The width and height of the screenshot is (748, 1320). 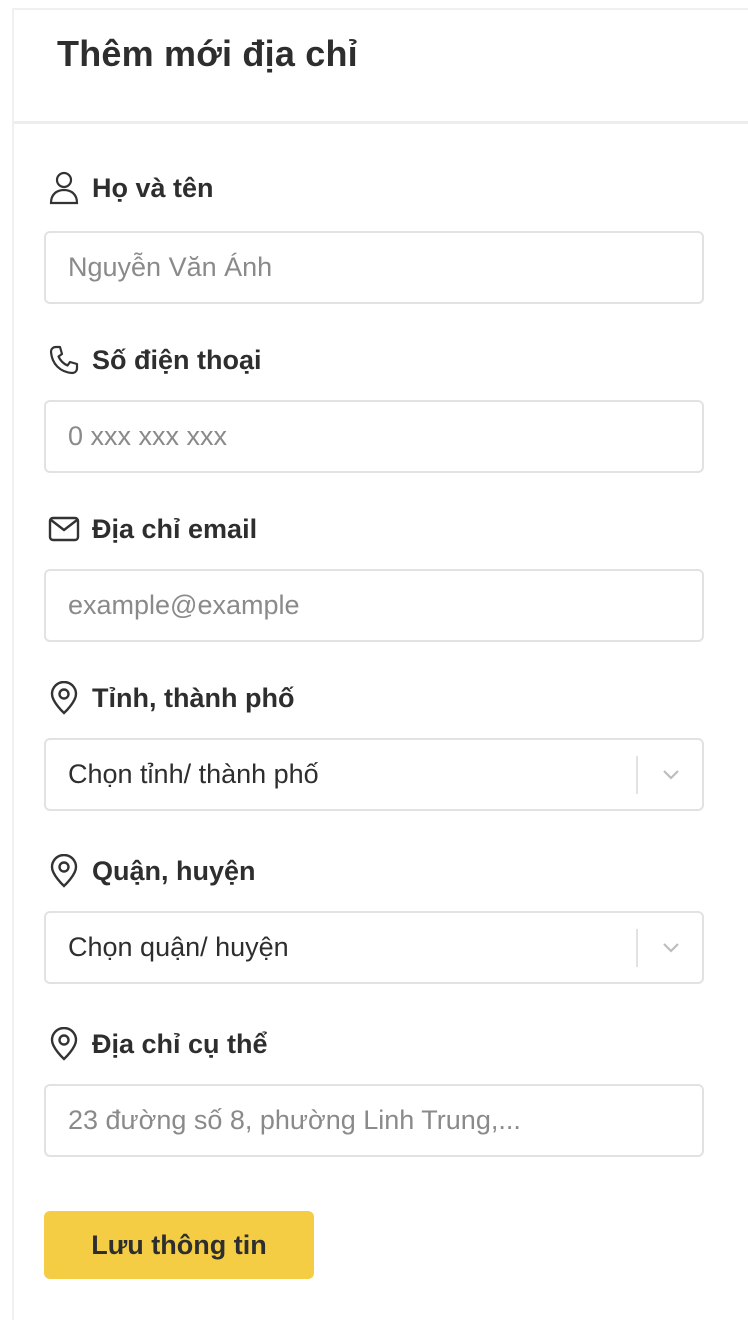 I want to click on full-name-label: Họ và tên, so click(x=130, y=188).